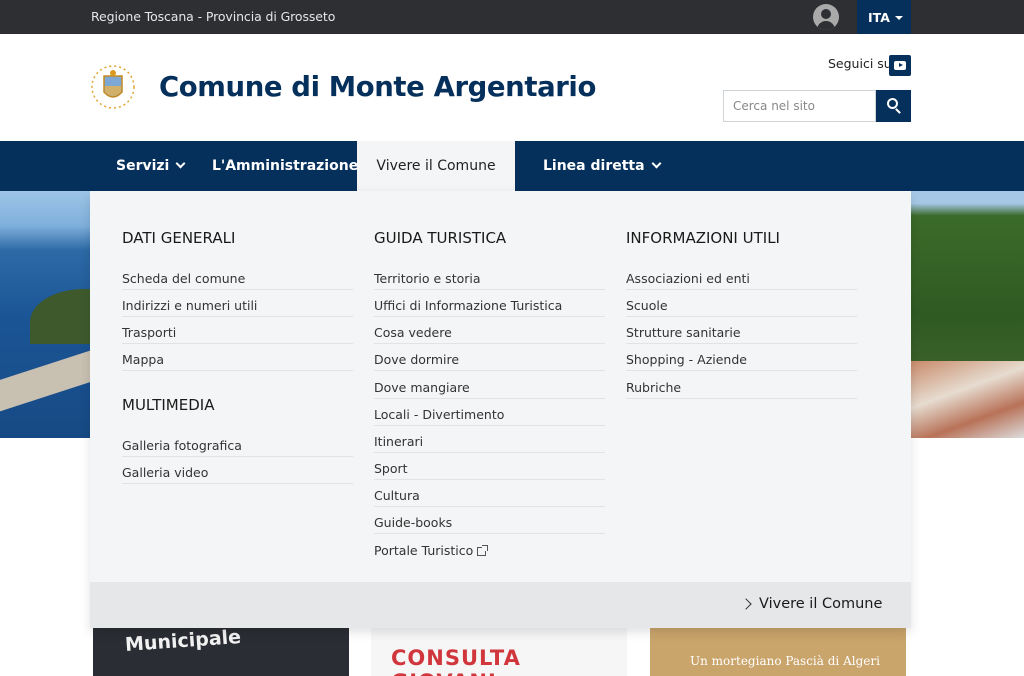  Describe the element at coordinates (774, 106) in the screenshot. I see `search-placeholder: Cerca nel sito` at that location.